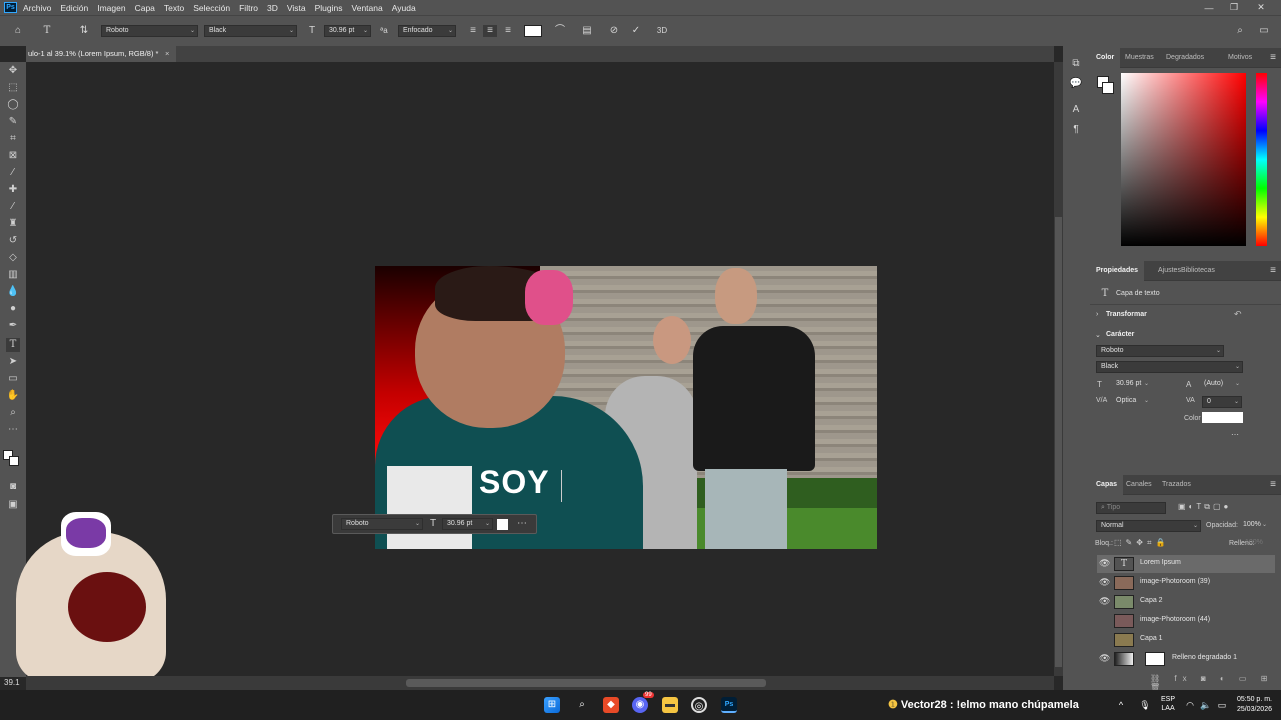 The width and height of the screenshot is (1281, 720). I want to click on paragraph-panel-icon: ¶, so click(1076, 130).